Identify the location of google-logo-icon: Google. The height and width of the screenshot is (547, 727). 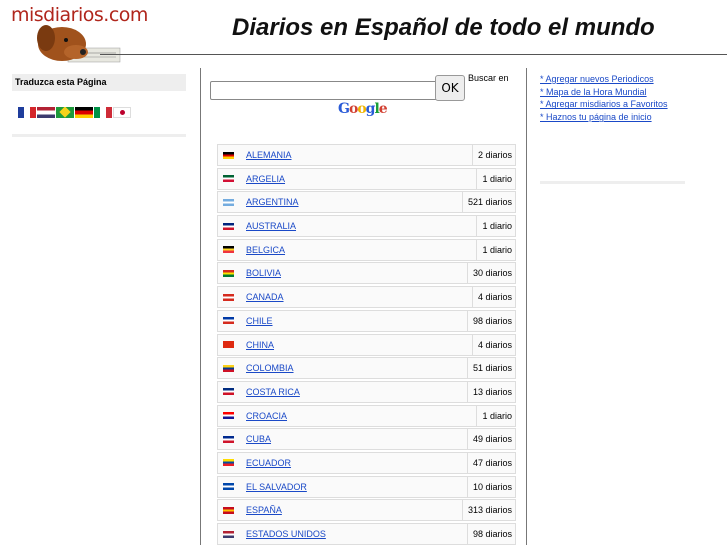
(363, 109).